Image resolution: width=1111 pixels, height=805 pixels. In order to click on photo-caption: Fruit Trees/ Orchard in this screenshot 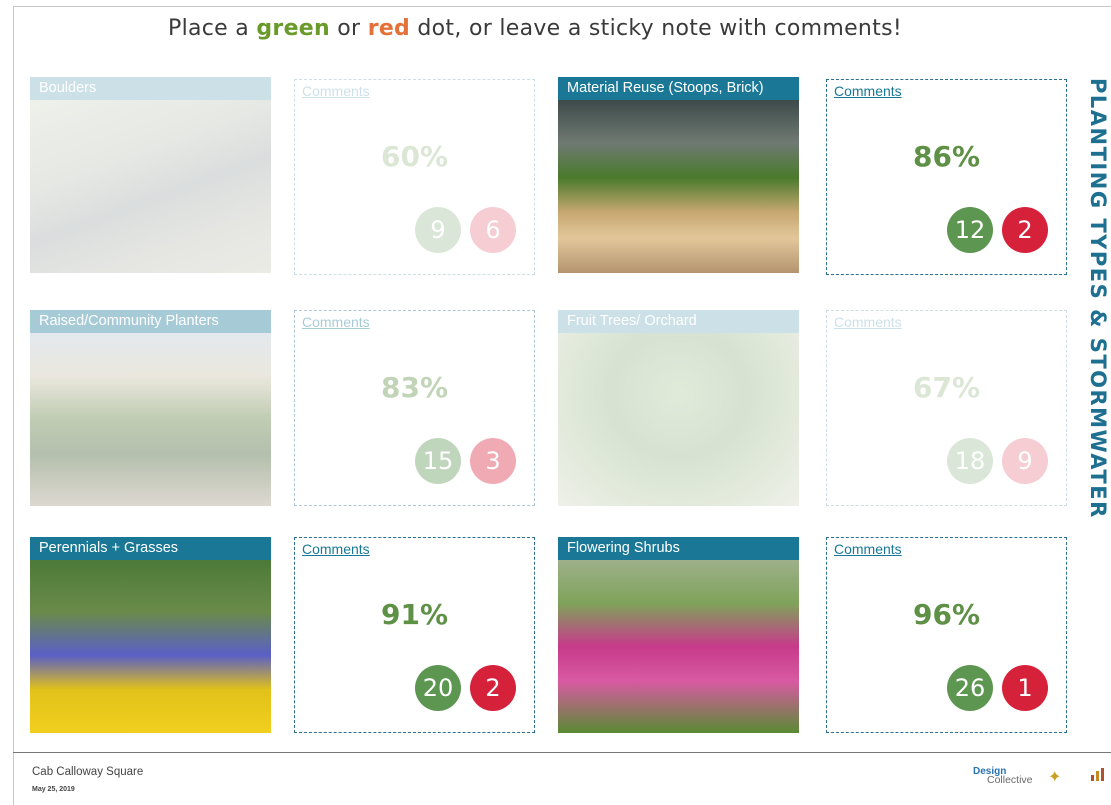, I will do `click(678, 321)`.